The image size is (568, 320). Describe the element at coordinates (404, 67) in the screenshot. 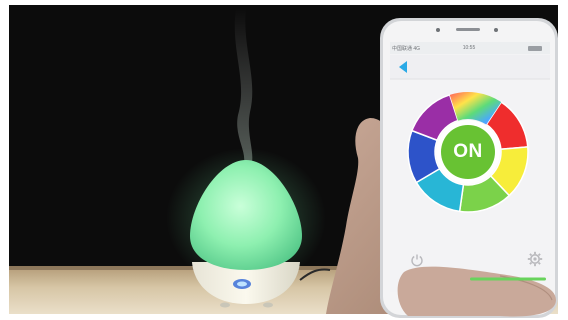

I see `back-arrow-icon` at that location.